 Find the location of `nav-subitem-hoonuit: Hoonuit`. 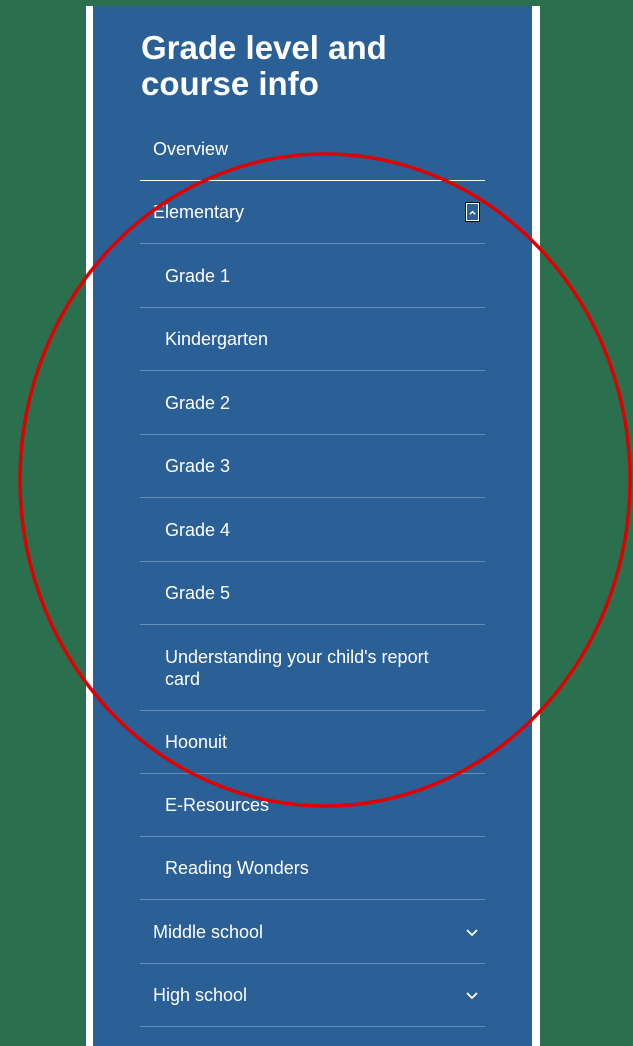

nav-subitem-hoonuit: Hoonuit is located at coordinates (312, 742).